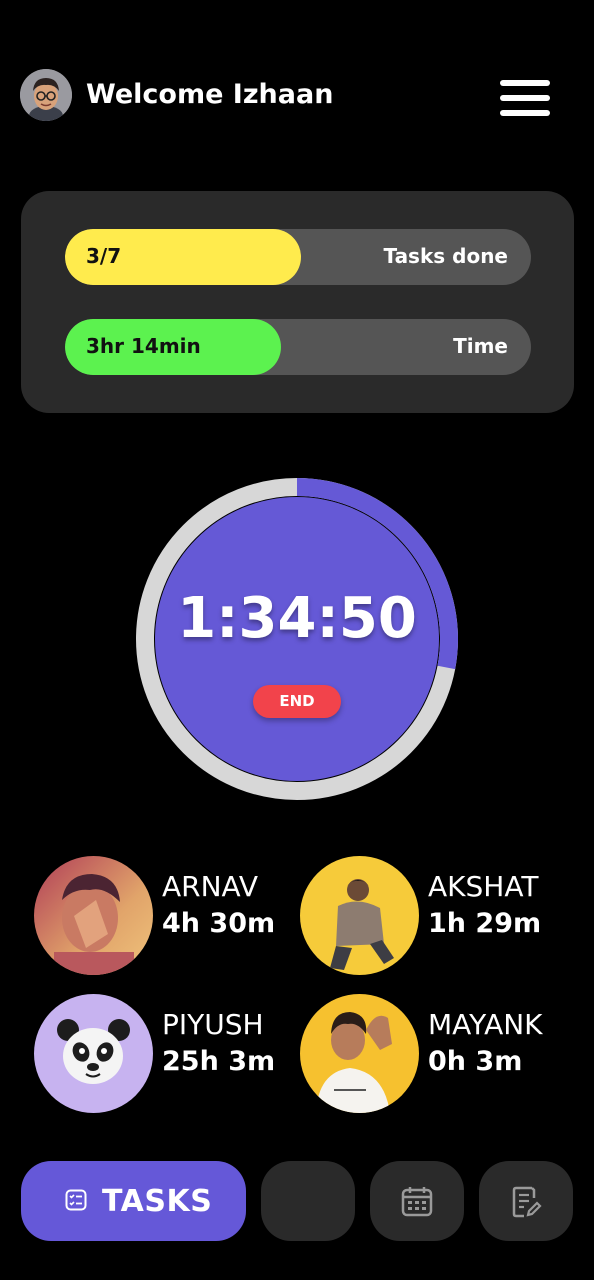 Image resolution: width=594 pixels, height=1280 pixels. What do you see at coordinates (483, 886) in the screenshot?
I see `friend-name: AKSHAT` at bounding box center [483, 886].